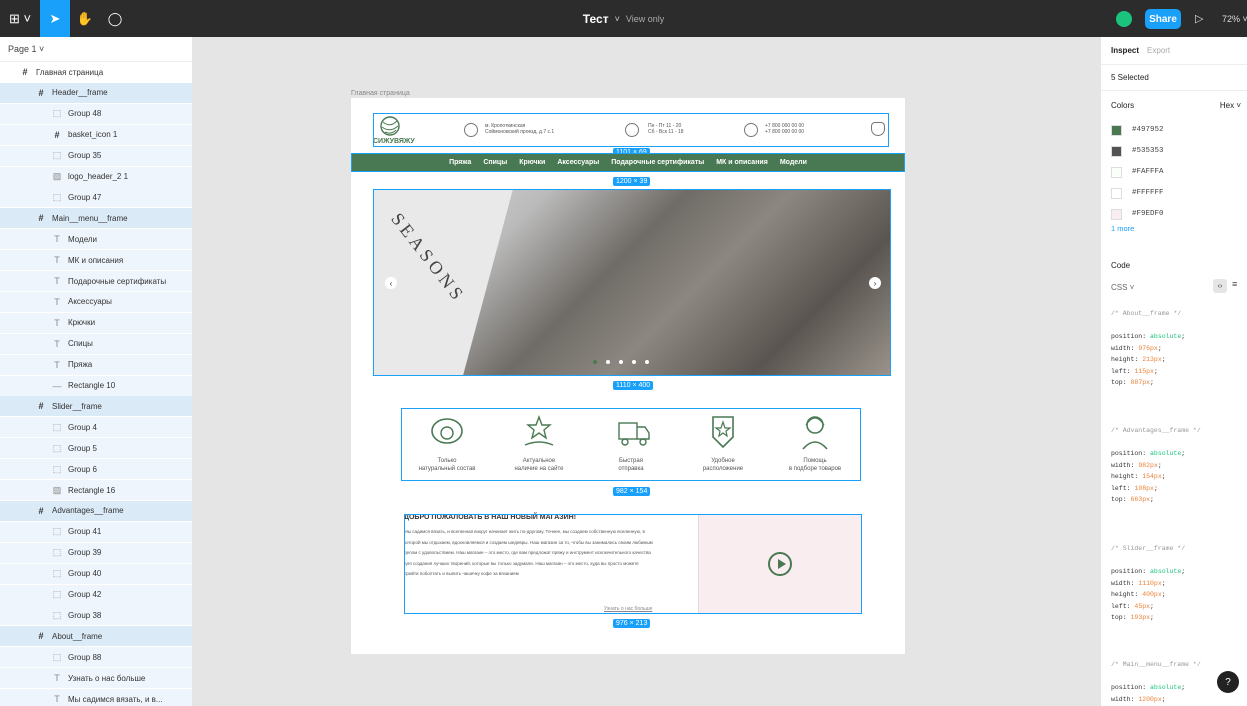 The image size is (1247, 706). Describe the element at coordinates (96, 134) in the screenshot. I see `layer-item: # basket_icon 1` at that location.